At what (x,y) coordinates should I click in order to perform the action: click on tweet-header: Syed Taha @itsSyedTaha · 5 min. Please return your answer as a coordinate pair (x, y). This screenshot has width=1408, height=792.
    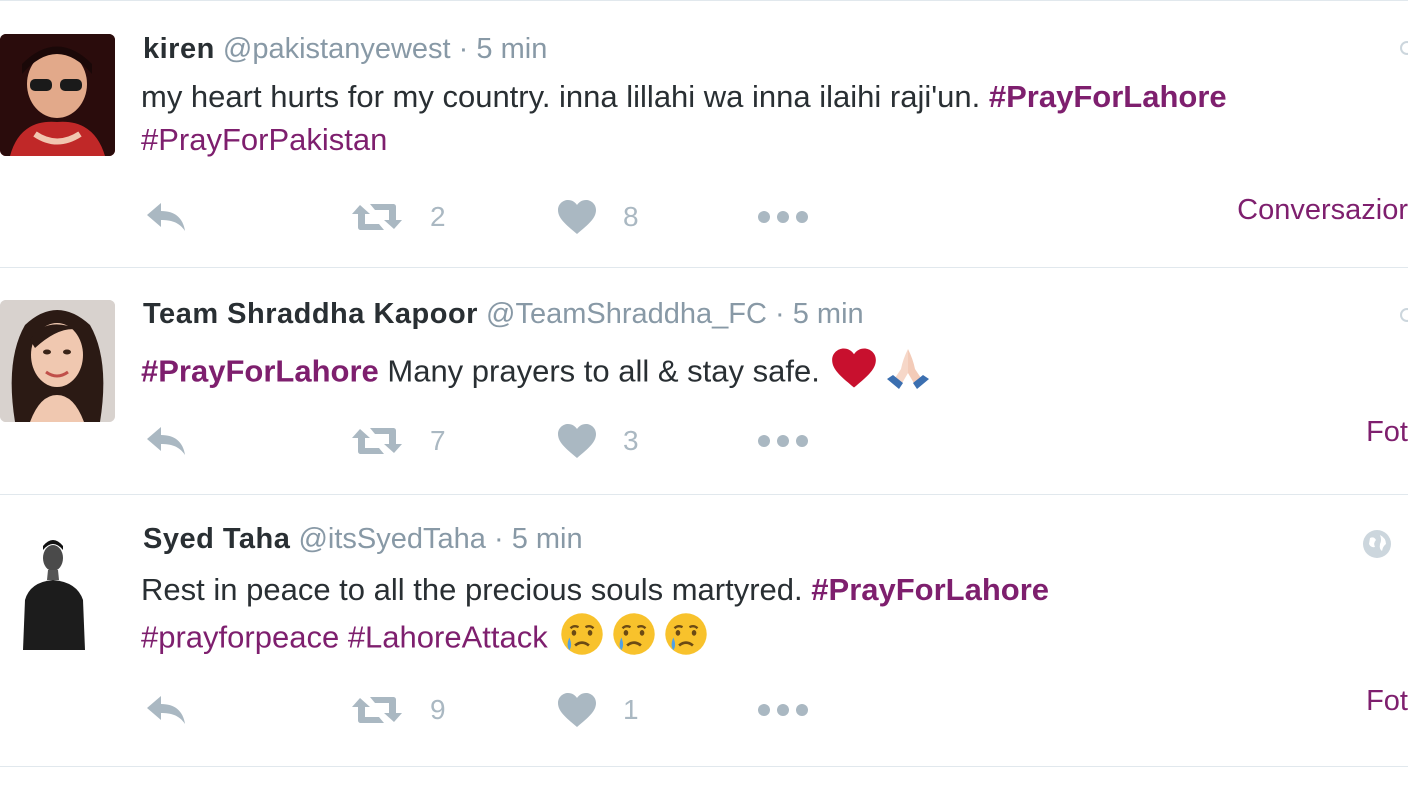
    Looking at the image, I should click on (363, 539).